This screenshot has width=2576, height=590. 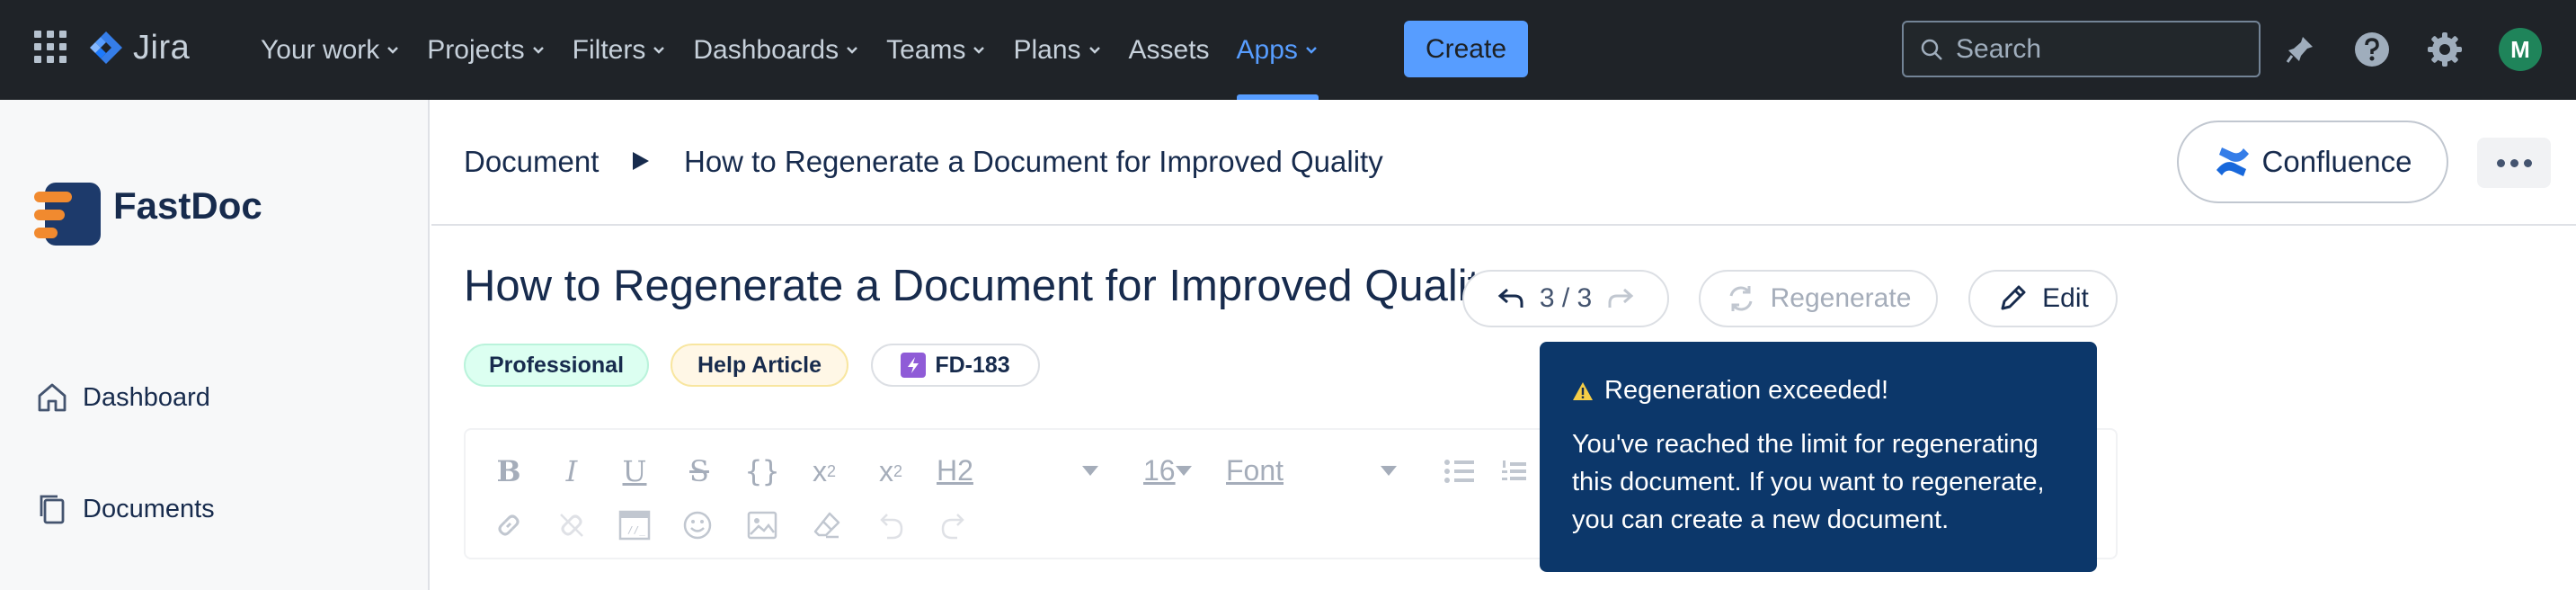 What do you see at coordinates (824, 471) in the screenshot?
I see `superscript-button: x2` at bounding box center [824, 471].